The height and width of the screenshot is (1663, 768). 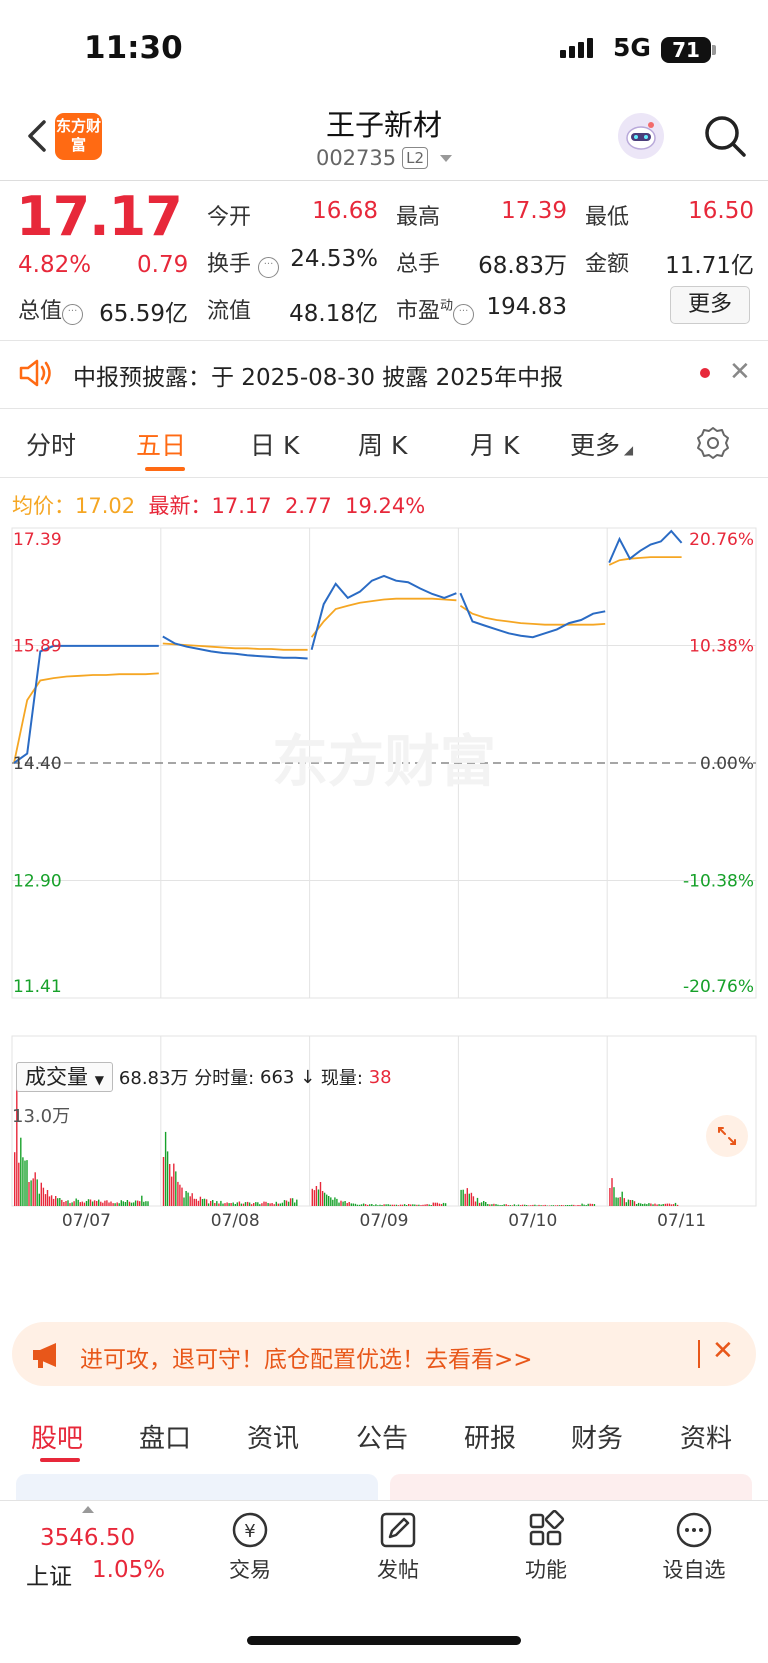 What do you see at coordinates (706, 1436) in the screenshot?
I see `tab-profile: 资料` at bounding box center [706, 1436].